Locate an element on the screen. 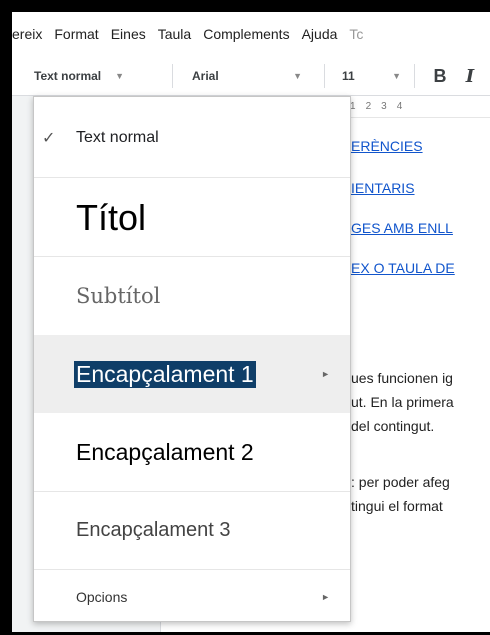  document-link: IENTARIS is located at coordinates (383, 188).